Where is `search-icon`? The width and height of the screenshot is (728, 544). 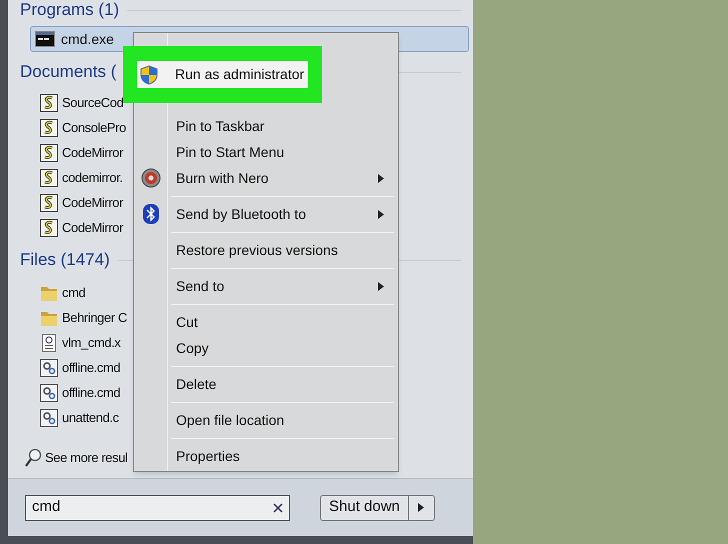 search-icon is located at coordinates (33, 458).